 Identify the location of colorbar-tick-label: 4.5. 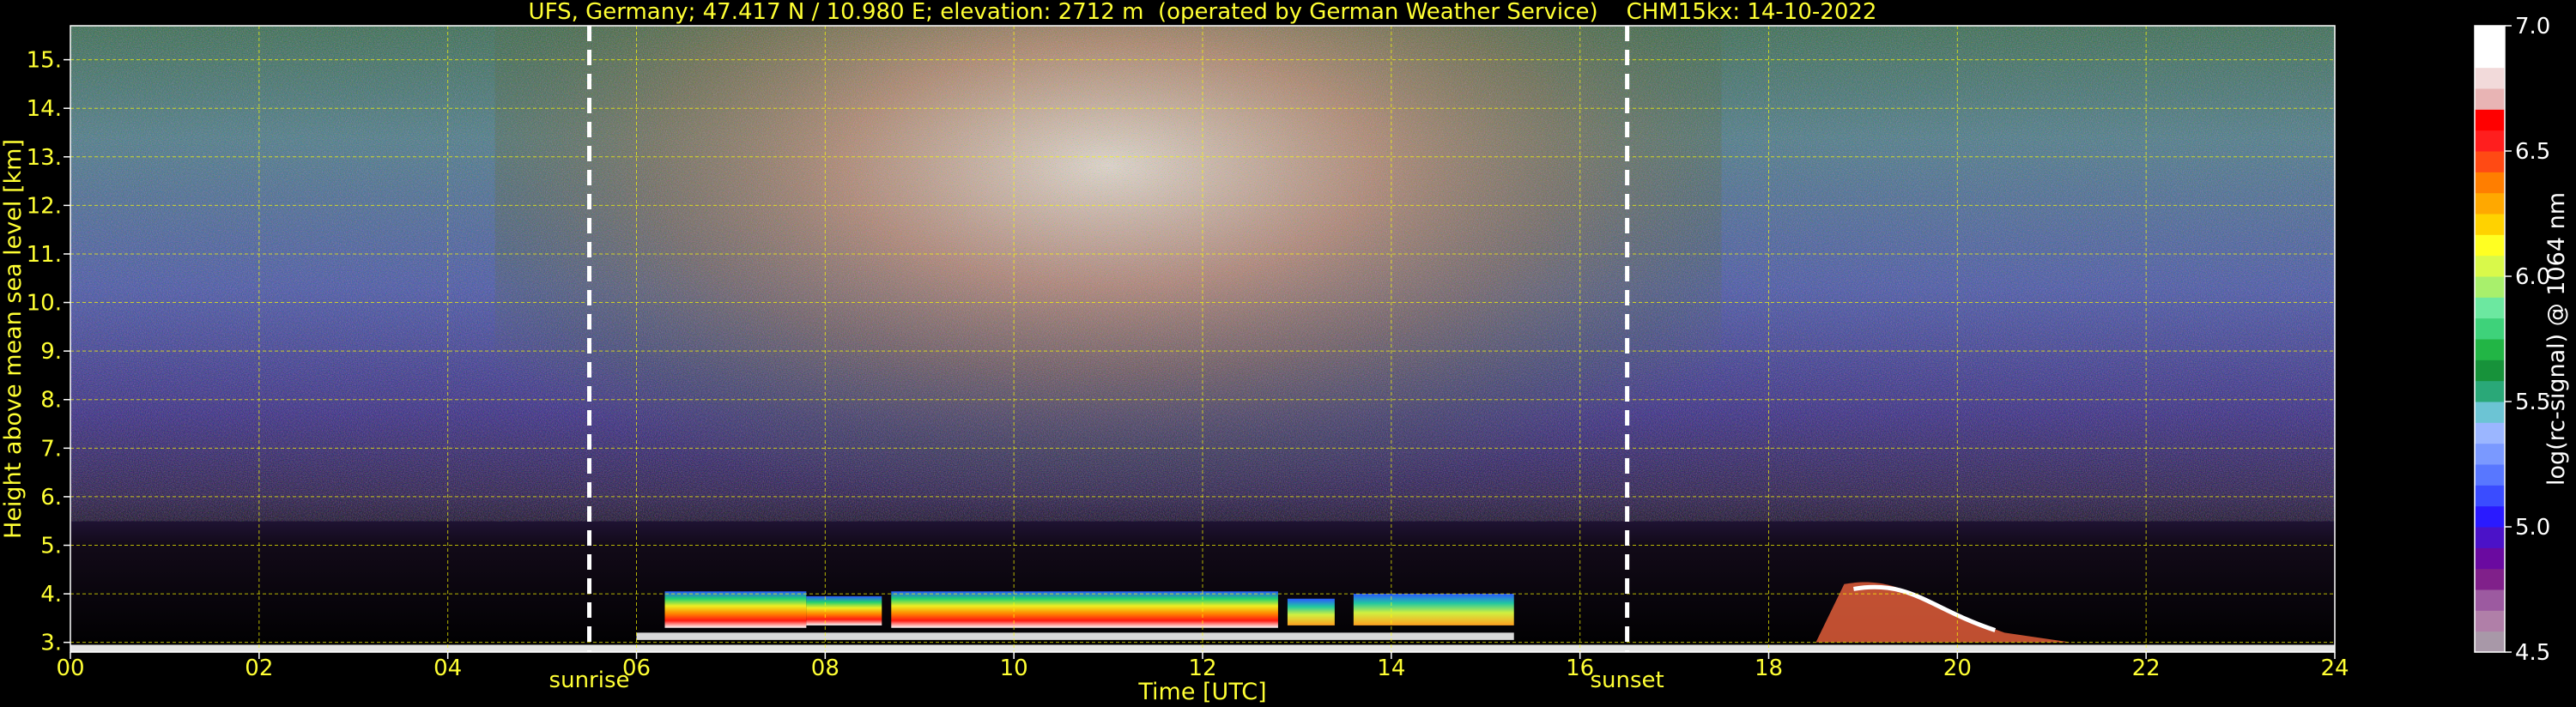
(2532, 653).